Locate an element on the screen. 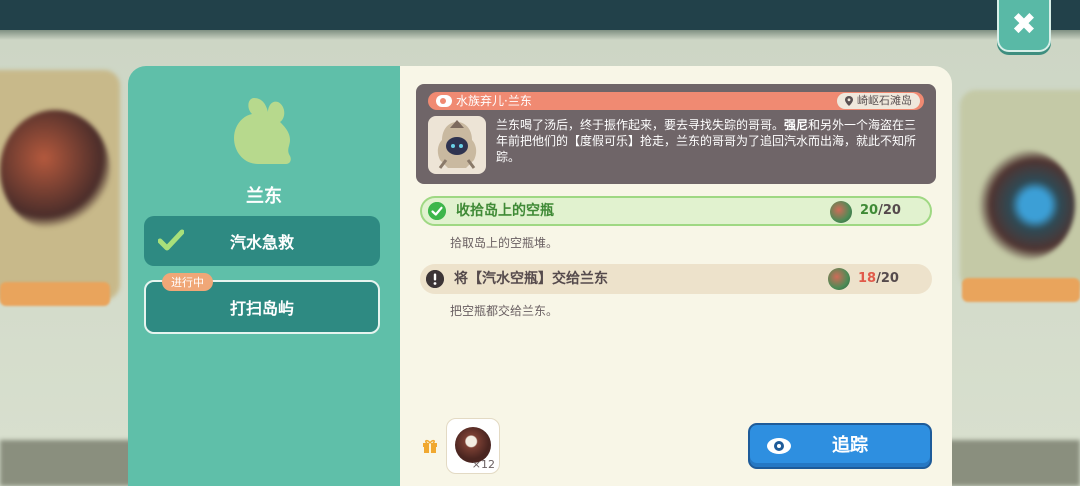  objective-current: 18 is located at coordinates (867, 278).